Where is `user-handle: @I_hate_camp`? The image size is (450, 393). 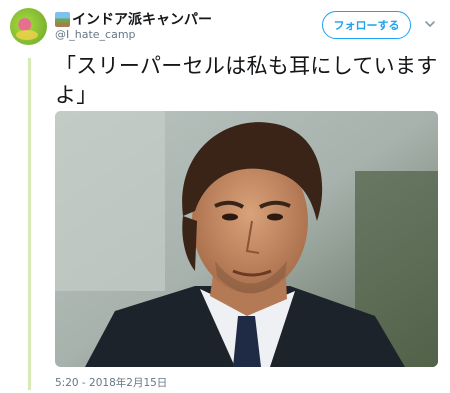 user-handle: @I_hate_camp is located at coordinates (95, 34).